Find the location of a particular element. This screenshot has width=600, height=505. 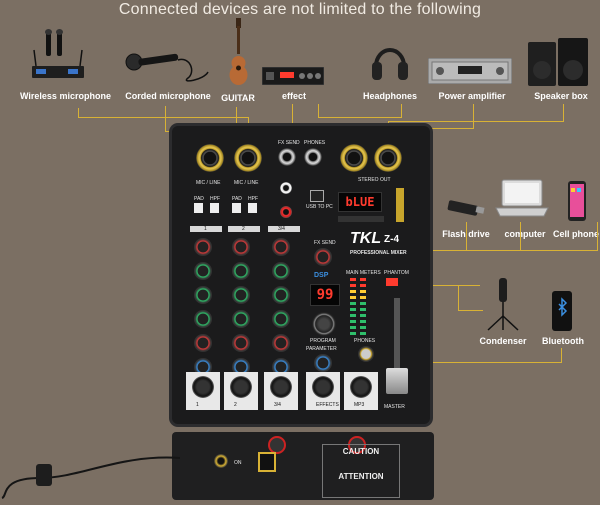

master-fader-handle is located at coordinates (397, 381).